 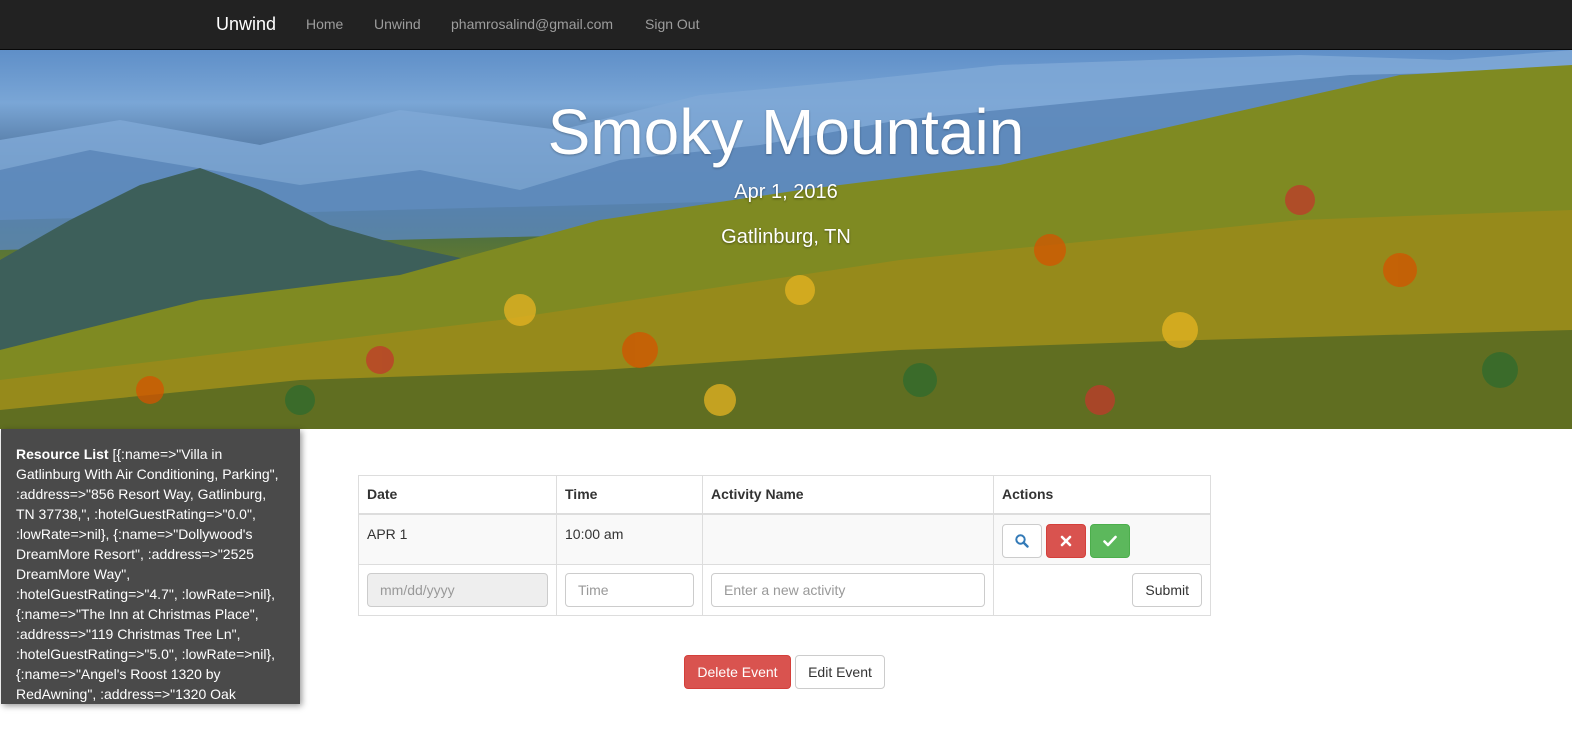 I want to click on search-button, so click(x=1022, y=540).